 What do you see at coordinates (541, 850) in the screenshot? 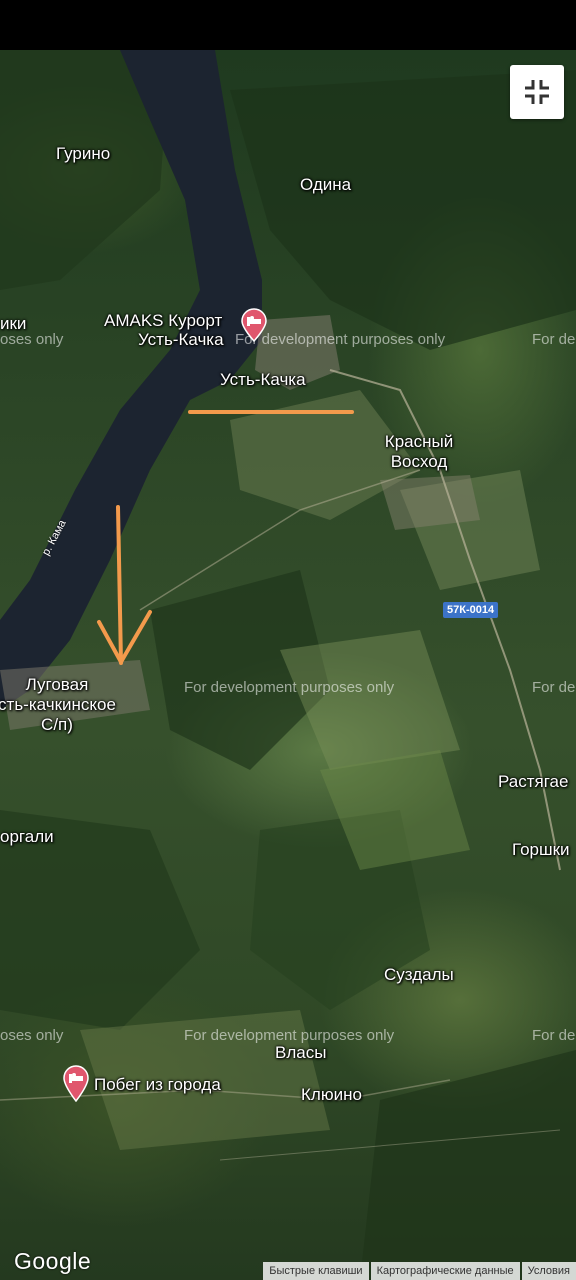
I see `place-label-gorshki: Горшки` at bounding box center [541, 850].